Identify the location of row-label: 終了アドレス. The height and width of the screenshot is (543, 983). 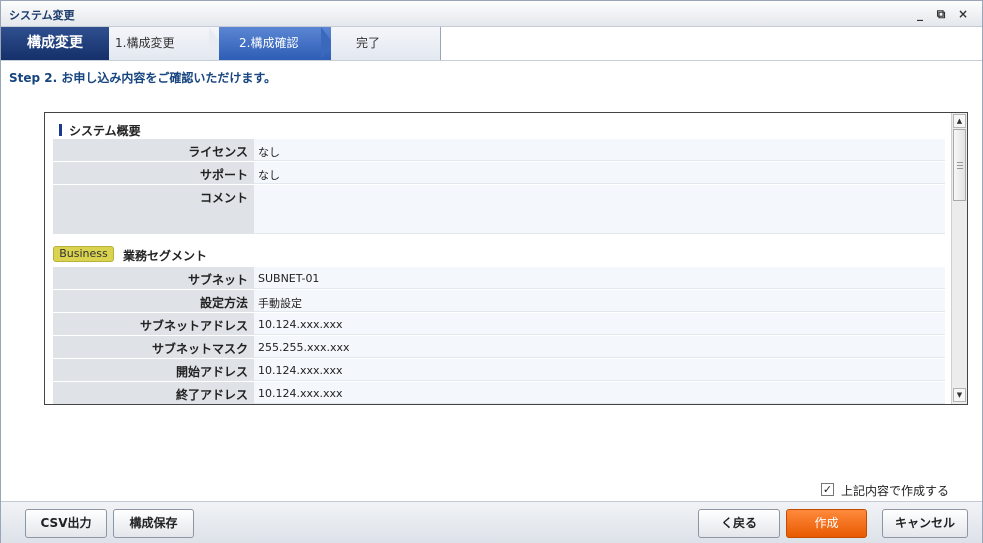
(153, 393).